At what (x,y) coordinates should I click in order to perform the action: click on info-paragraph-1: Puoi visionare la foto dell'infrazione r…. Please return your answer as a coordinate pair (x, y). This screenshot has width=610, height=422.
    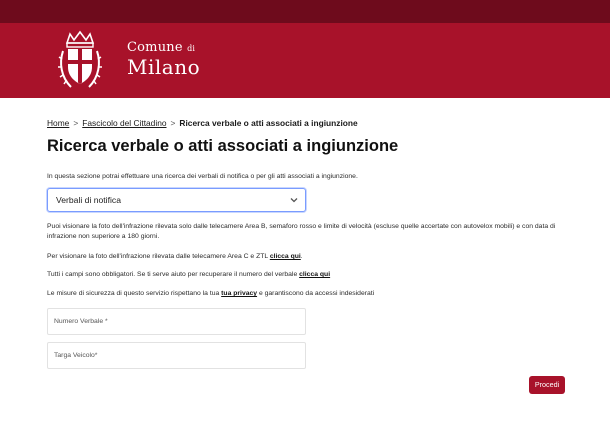
    Looking at the image, I should click on (301, 231).